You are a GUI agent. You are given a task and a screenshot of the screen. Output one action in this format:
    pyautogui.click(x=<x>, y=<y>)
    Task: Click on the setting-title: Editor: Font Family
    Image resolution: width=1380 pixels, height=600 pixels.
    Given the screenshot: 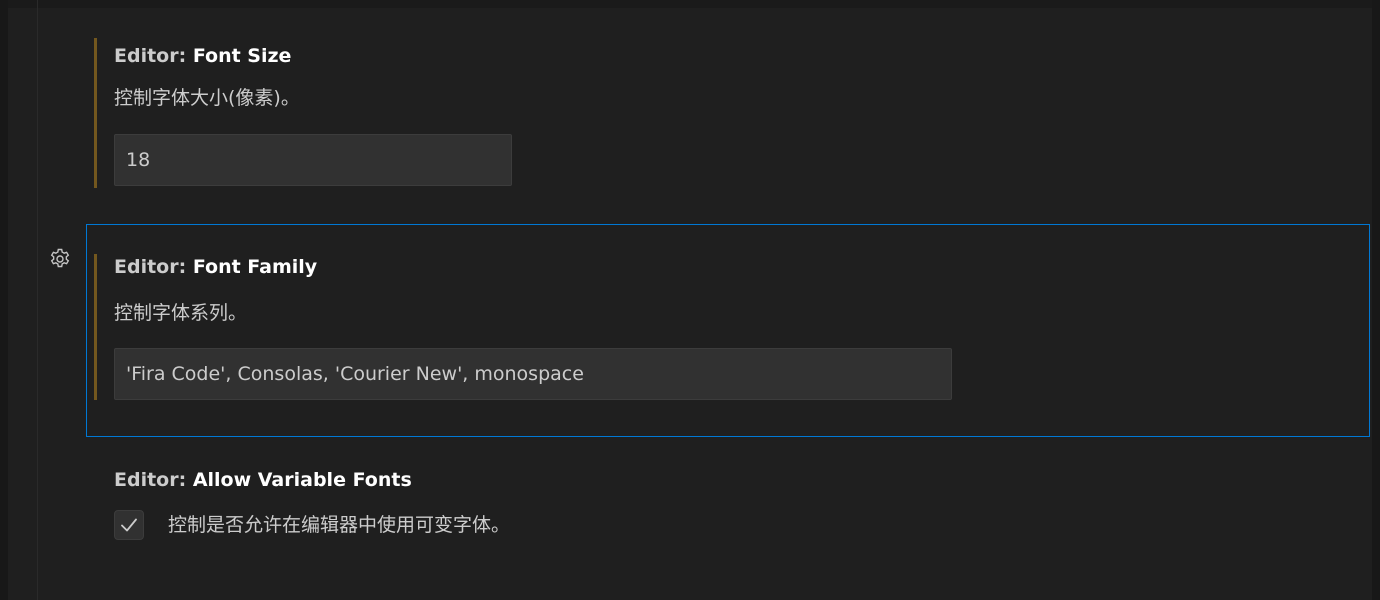 What is the action you would take?
    pyautogui.click(x=215, y=267)
    